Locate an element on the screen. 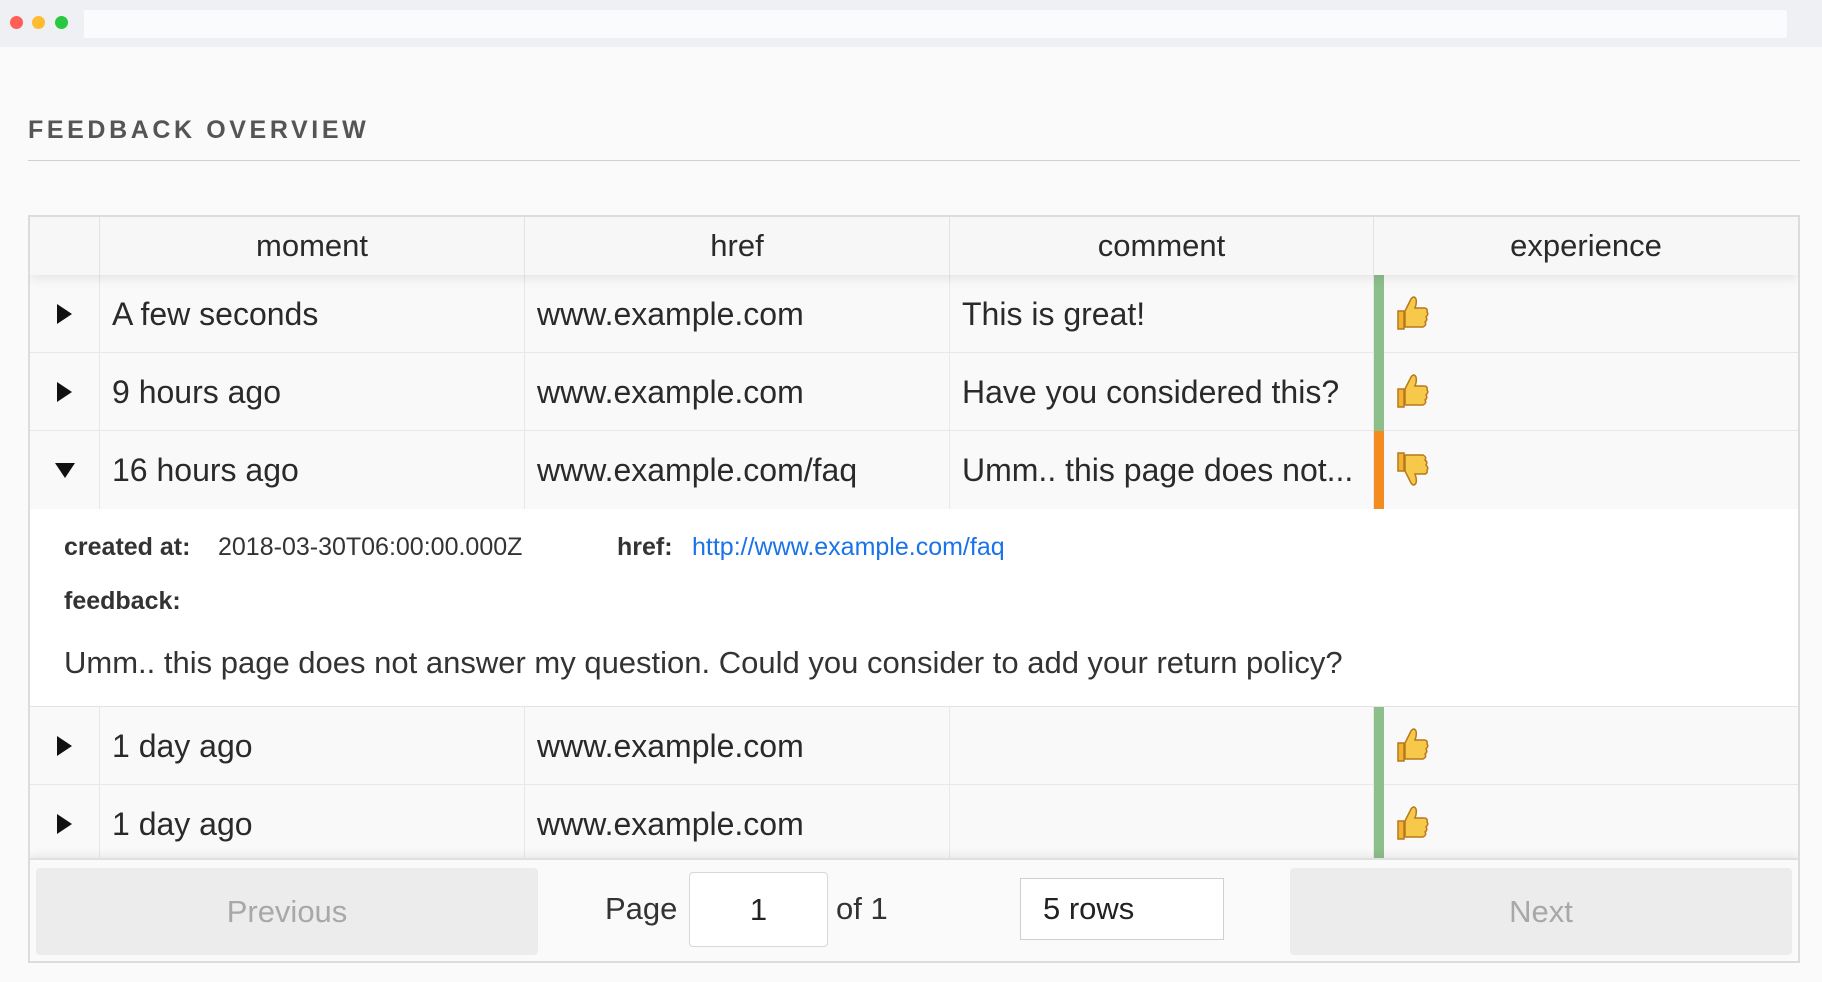  pagination-bar: Previous Page of 1 5 rows Next is located at coordinates (914, 909).